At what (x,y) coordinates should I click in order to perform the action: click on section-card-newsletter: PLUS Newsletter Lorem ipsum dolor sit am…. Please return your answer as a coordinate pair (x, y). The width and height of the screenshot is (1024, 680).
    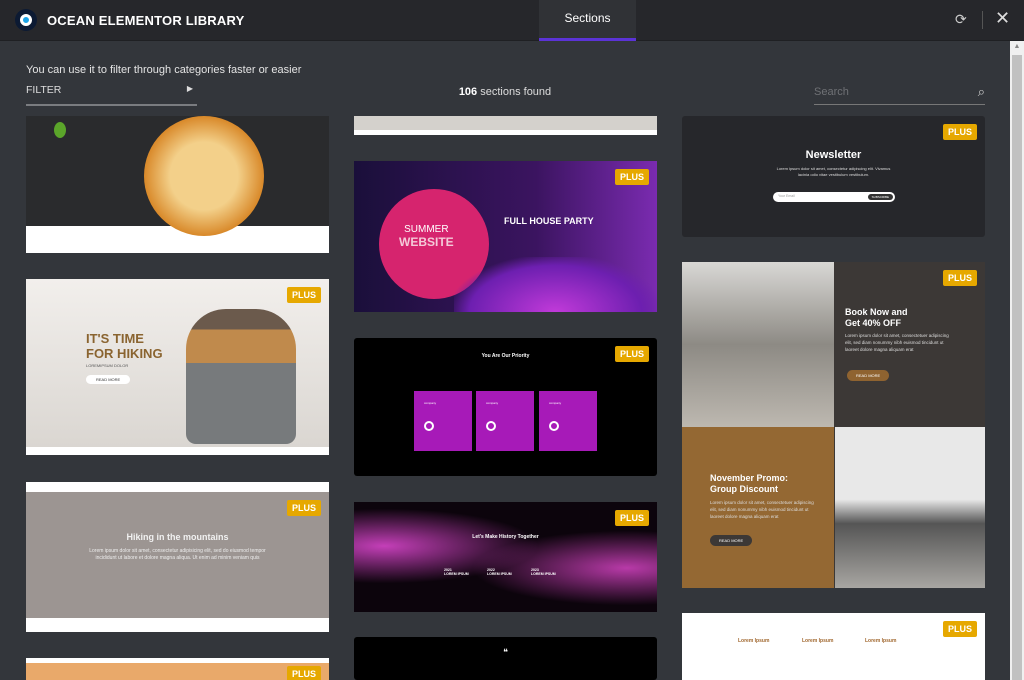
    Looking at the image, I should click on (833, 176).